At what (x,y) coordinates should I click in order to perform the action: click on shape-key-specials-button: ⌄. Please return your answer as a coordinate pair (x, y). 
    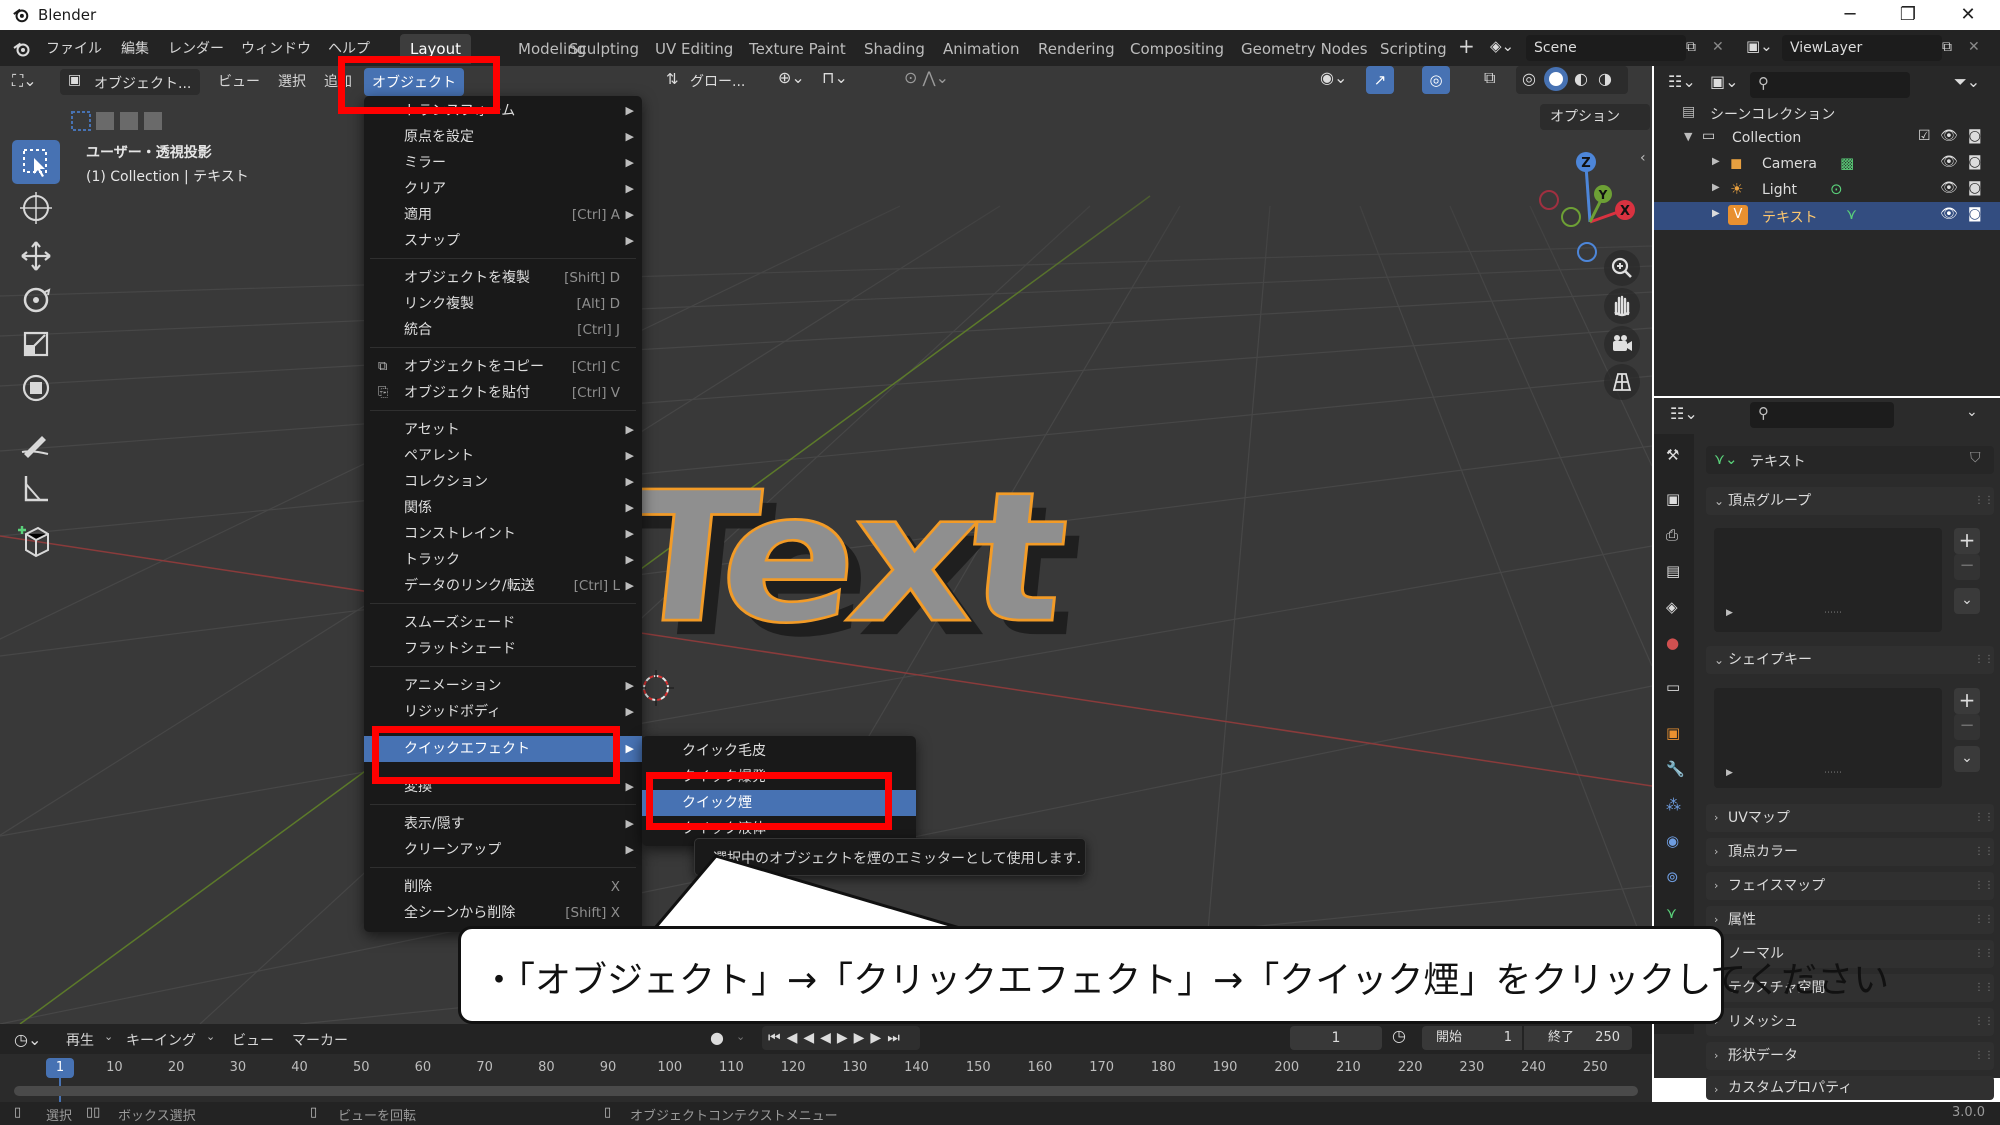
    Looking at the image, I should click on (1967, 759).